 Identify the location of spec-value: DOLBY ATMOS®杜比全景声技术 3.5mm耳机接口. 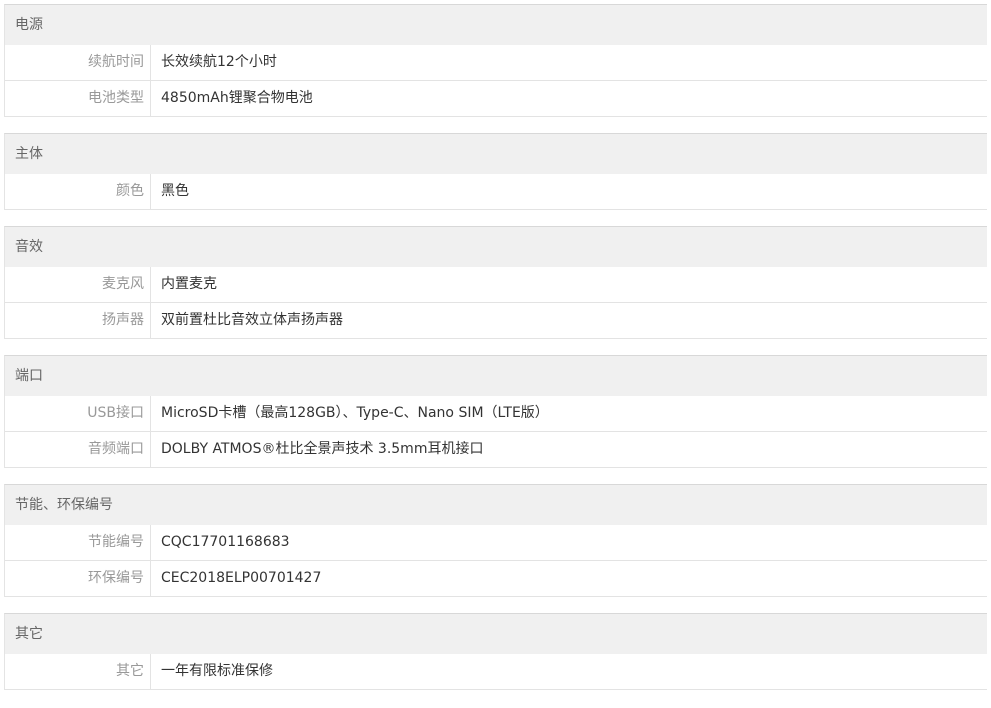
(322, 449).